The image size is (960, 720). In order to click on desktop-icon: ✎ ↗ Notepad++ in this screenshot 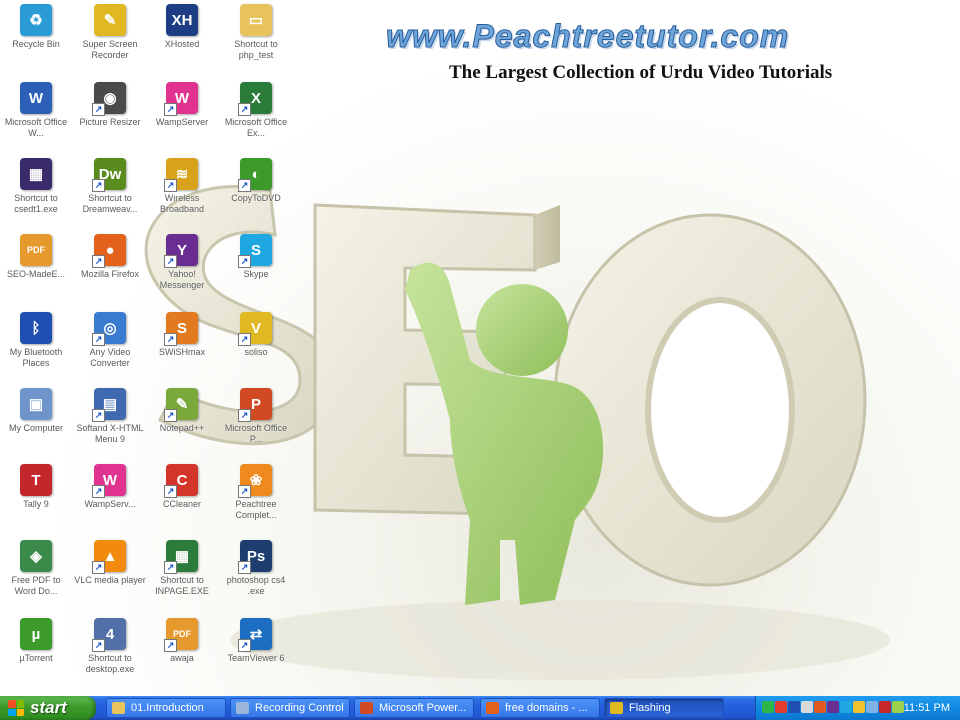, I will do `click(182, 411)`.